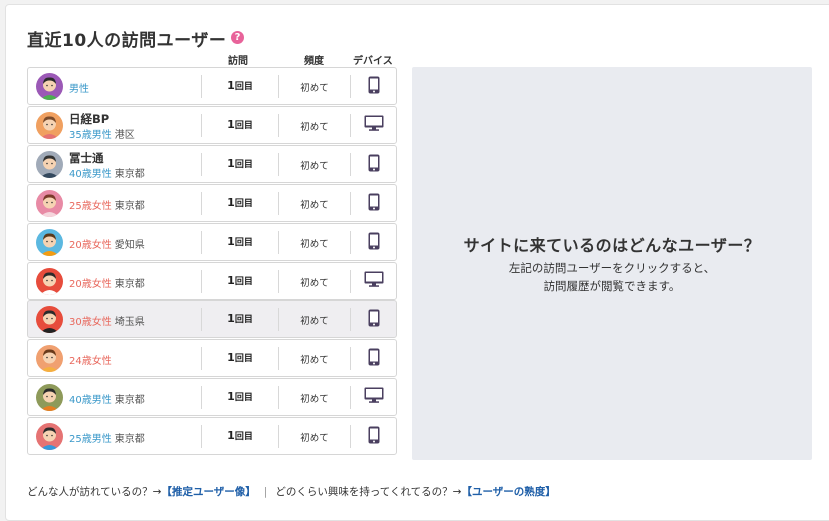 The height and width of the screenshot is (521, 829). Describe the element at coordinates (373, 61) in the screenshot. I see `column-header-device: デバイス` at that location.